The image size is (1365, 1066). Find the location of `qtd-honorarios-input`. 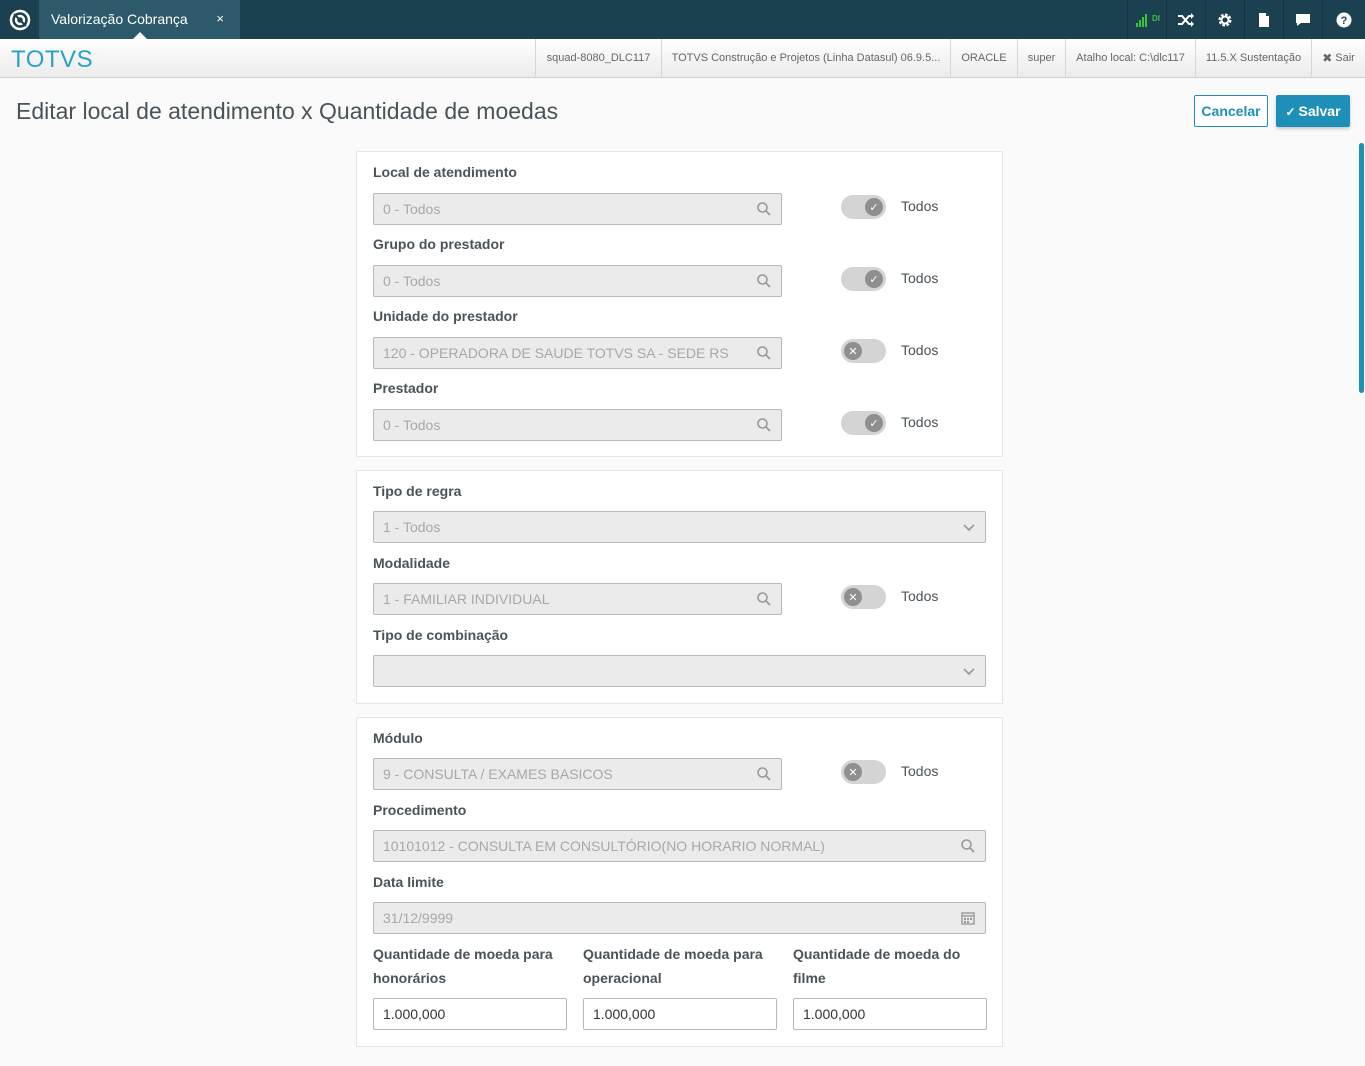

qtd-honorarios-input is located at coordinates (470, 1014).